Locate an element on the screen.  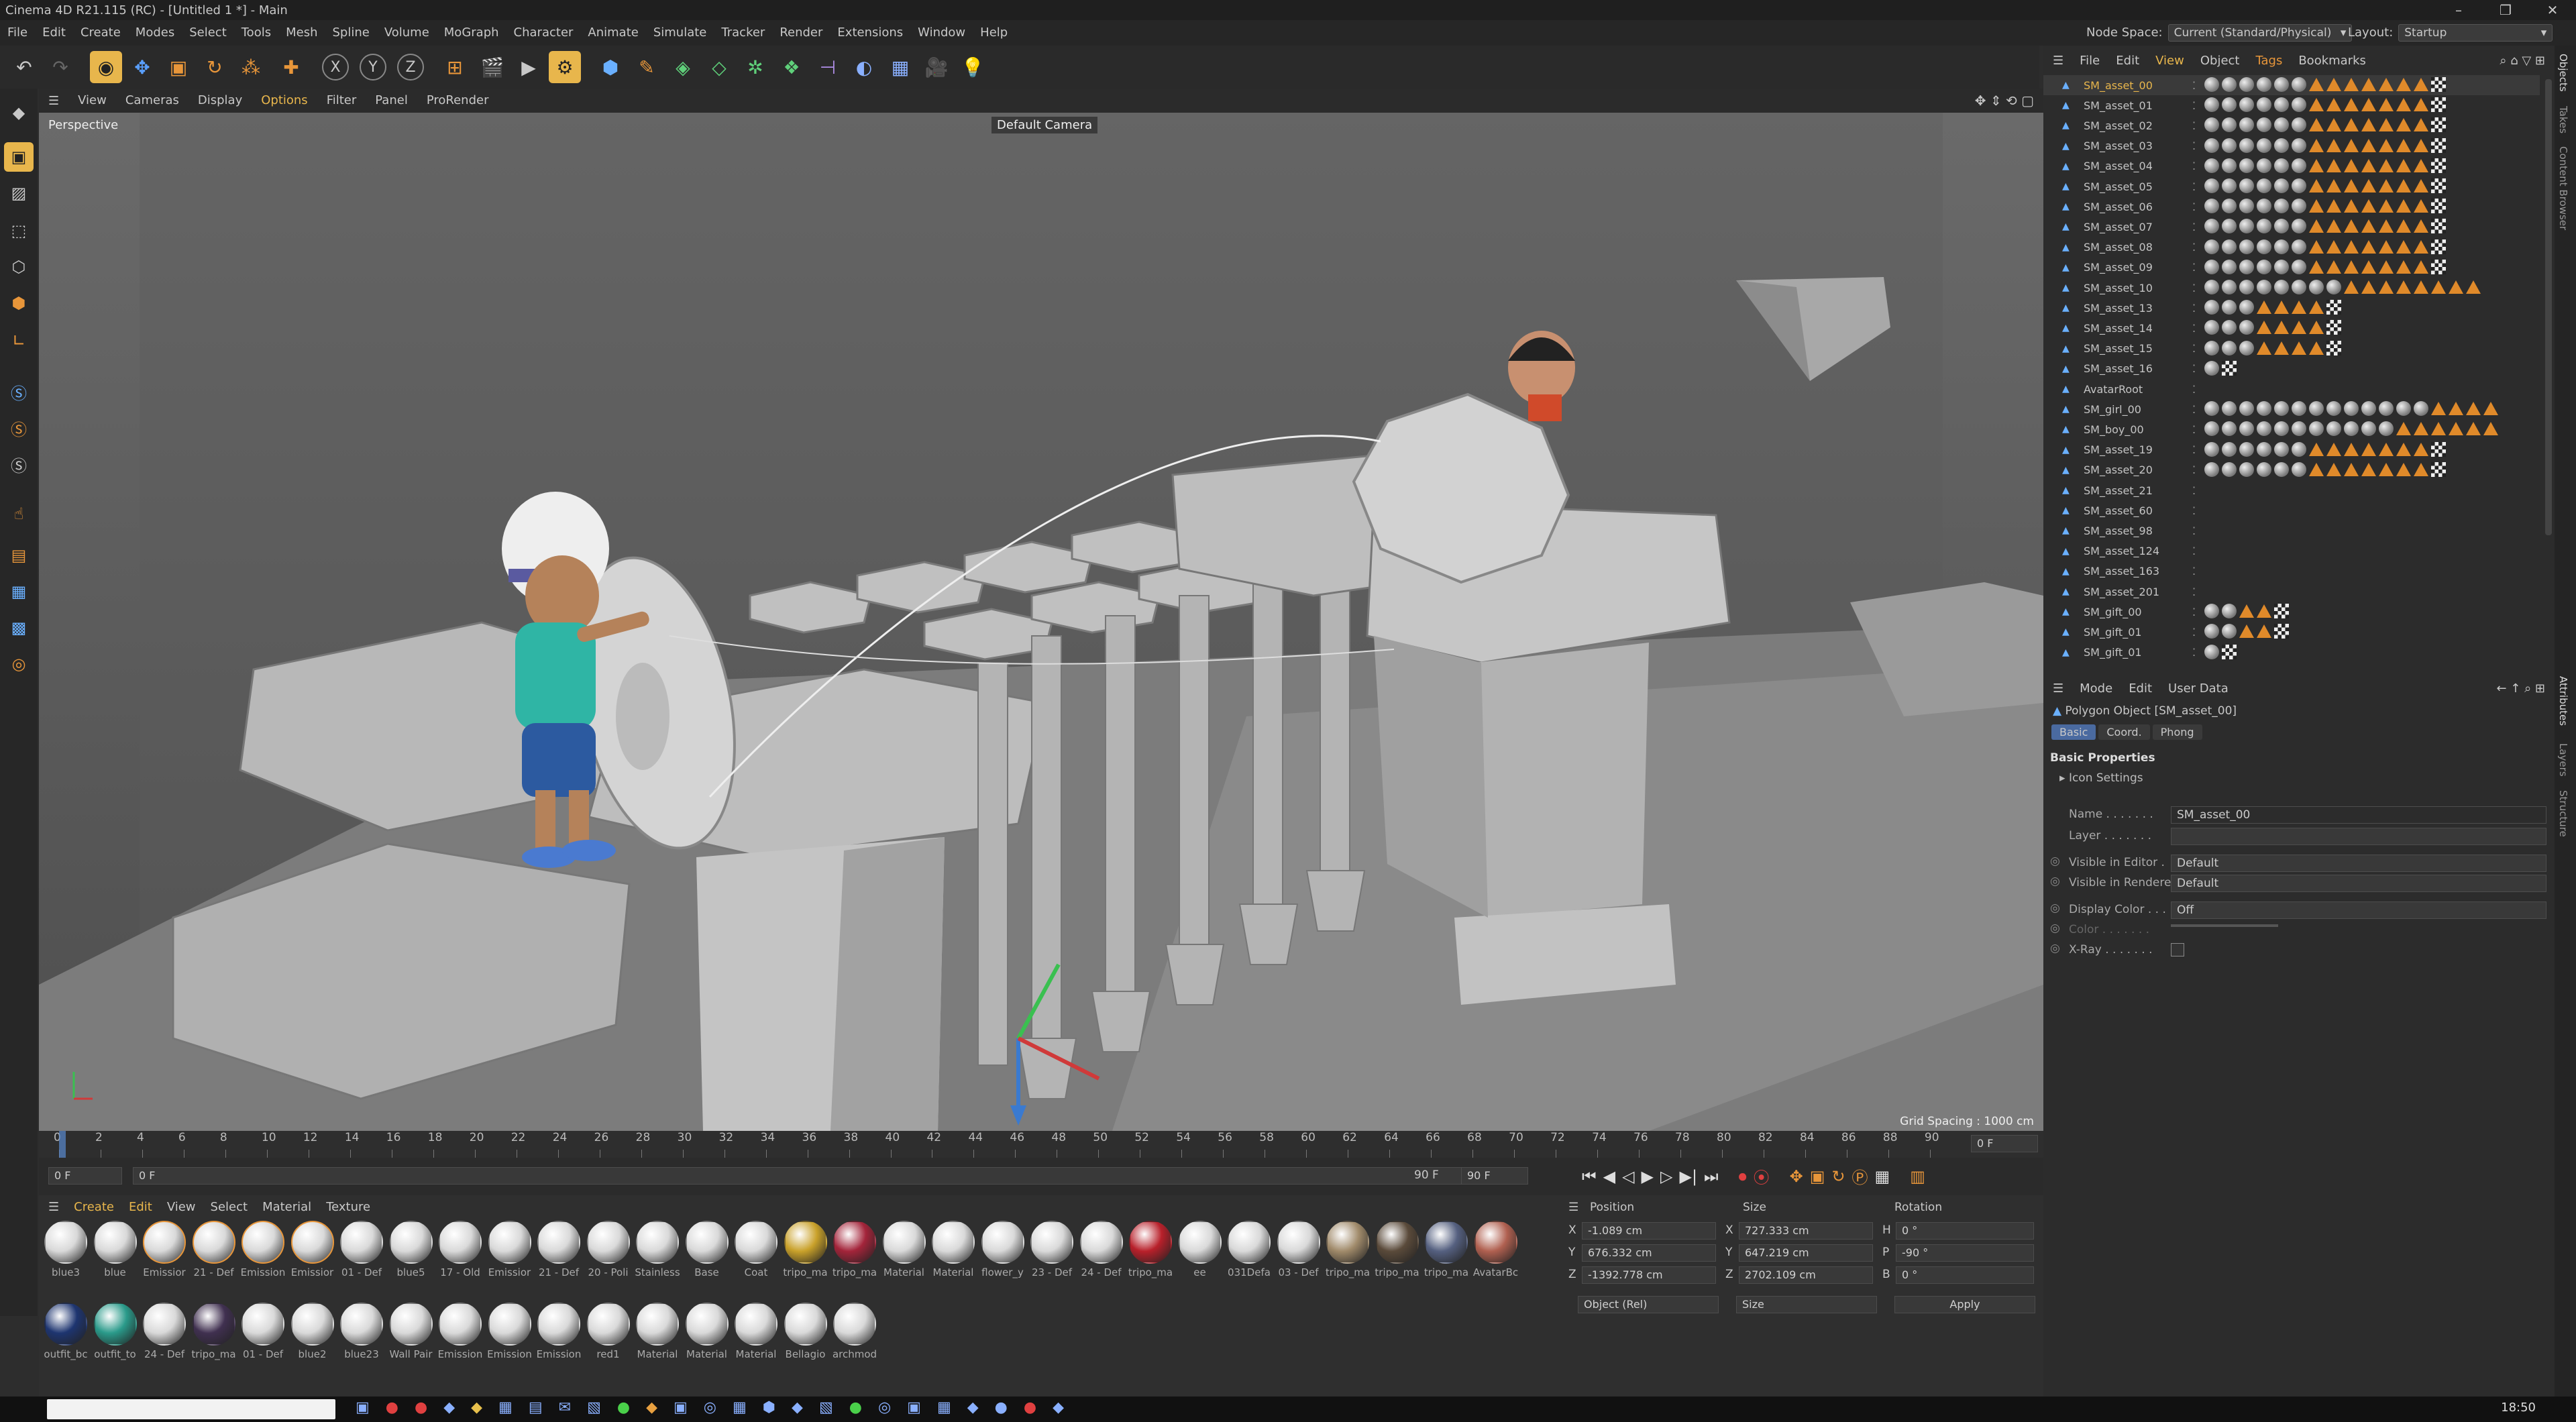
object-row: ▲ SM_asset_201 ⁚ is located at coordinates (2291, 592).